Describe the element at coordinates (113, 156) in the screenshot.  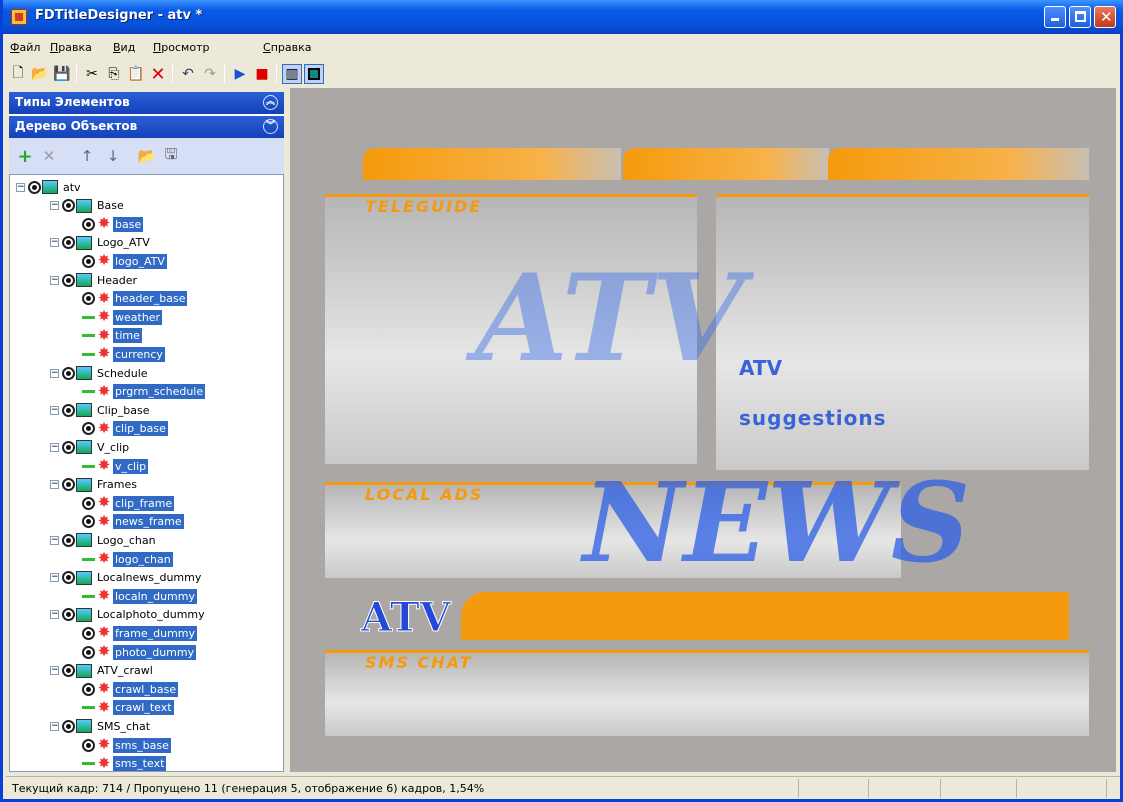
I see `move-down-icon: ↓` at that location.